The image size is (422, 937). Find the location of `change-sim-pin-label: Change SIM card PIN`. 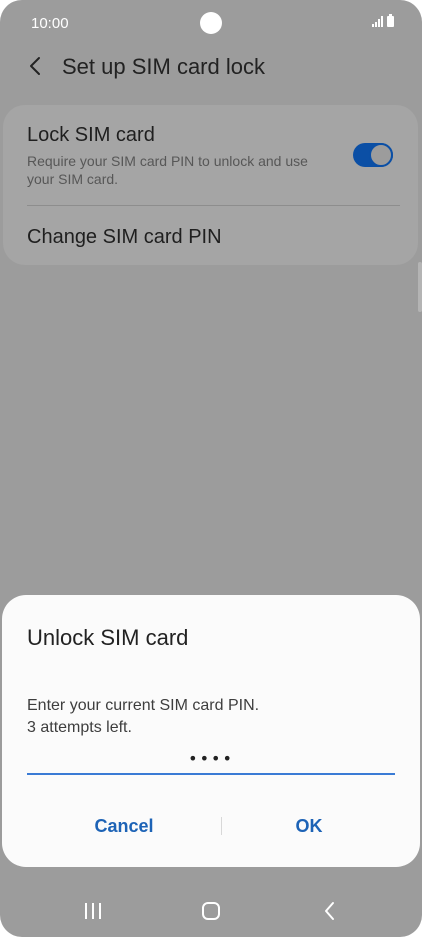

change-sim-pin-label: Change SIM card PIN is located at coordinates (124, 237).